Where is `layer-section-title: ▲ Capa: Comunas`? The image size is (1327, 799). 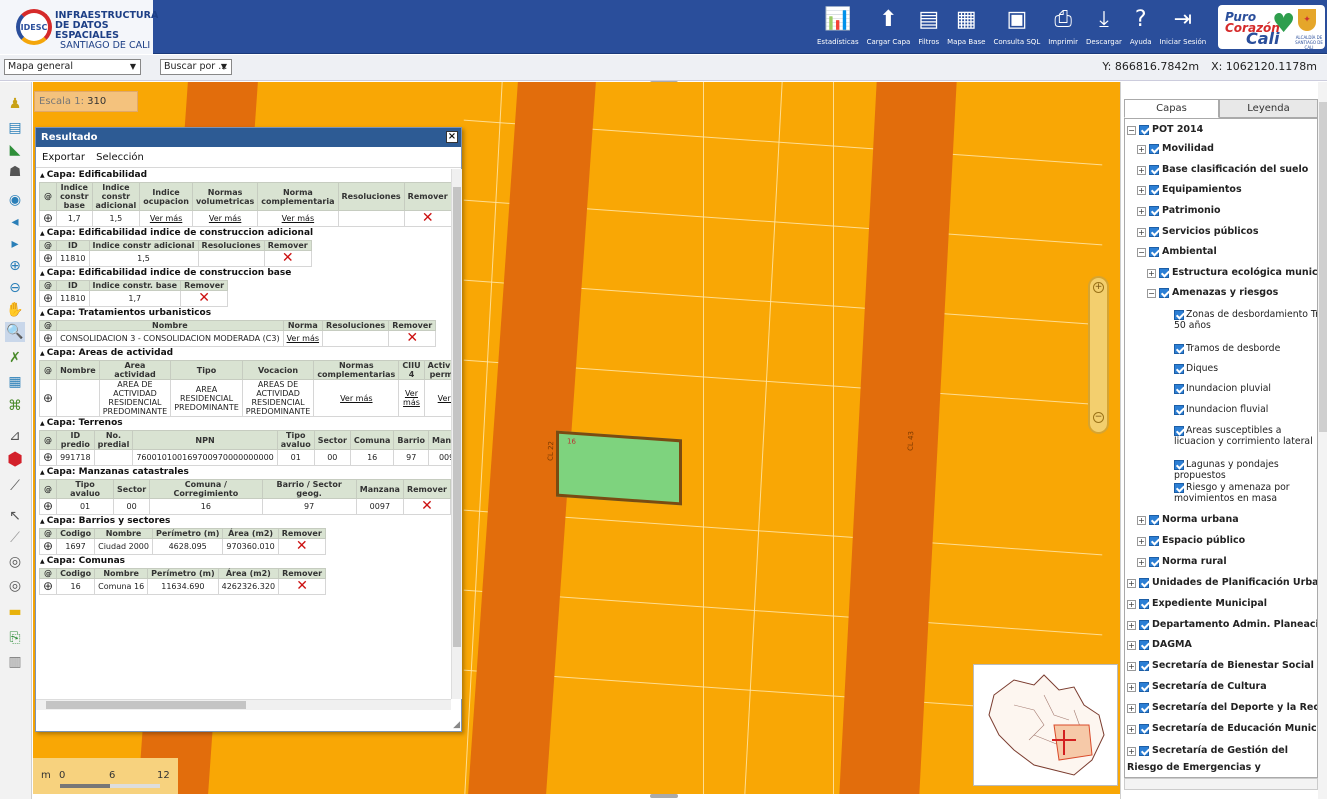 layer-section-title: ▲ Capa: Comunas is located at coordinates (243, 561).